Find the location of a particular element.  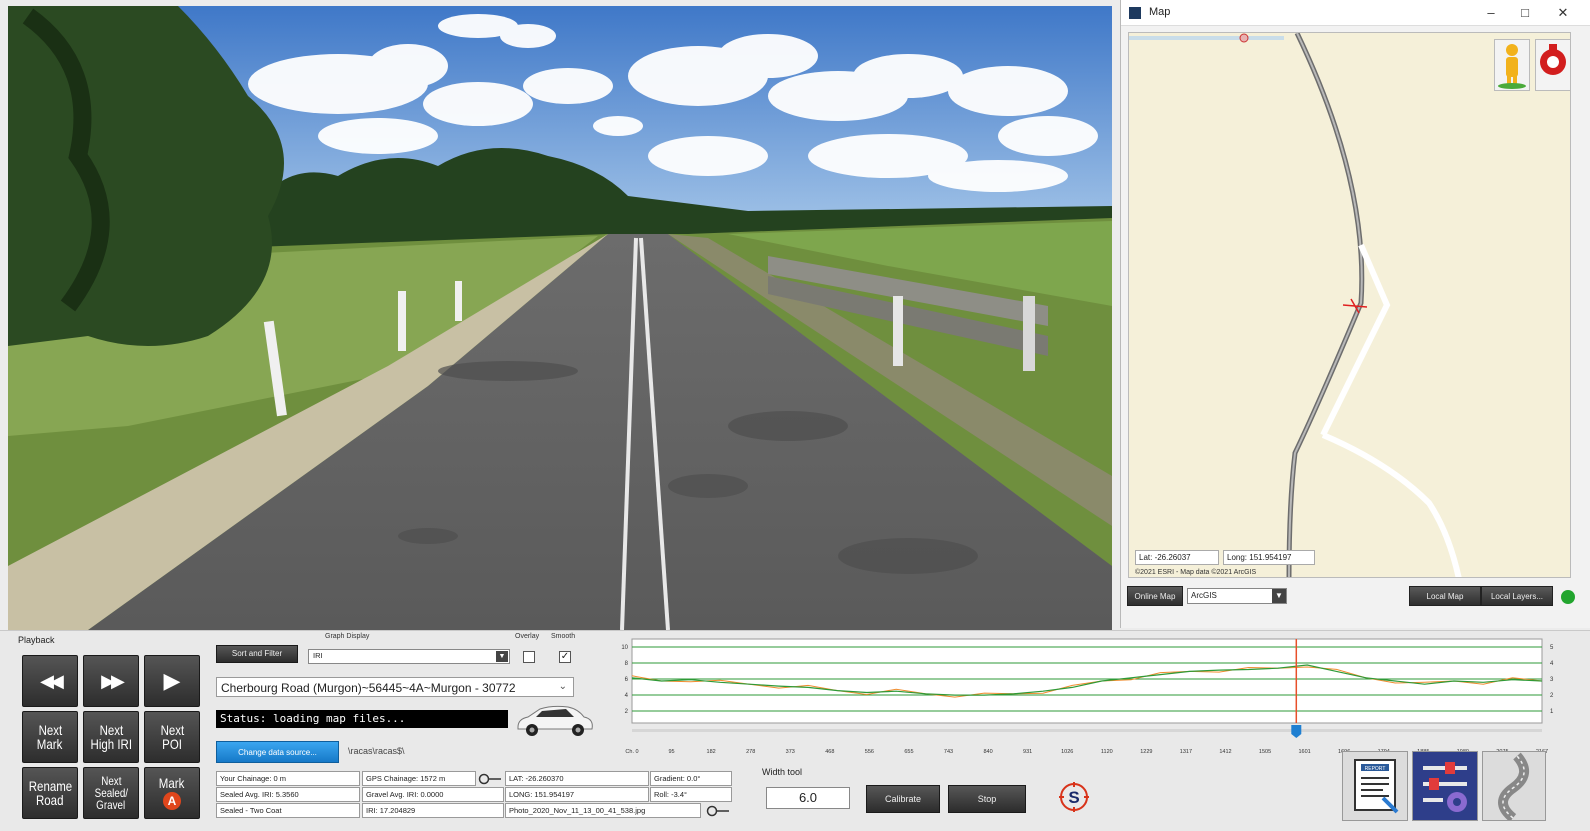

record-pin-icon is located at coordinates (1552, 65).